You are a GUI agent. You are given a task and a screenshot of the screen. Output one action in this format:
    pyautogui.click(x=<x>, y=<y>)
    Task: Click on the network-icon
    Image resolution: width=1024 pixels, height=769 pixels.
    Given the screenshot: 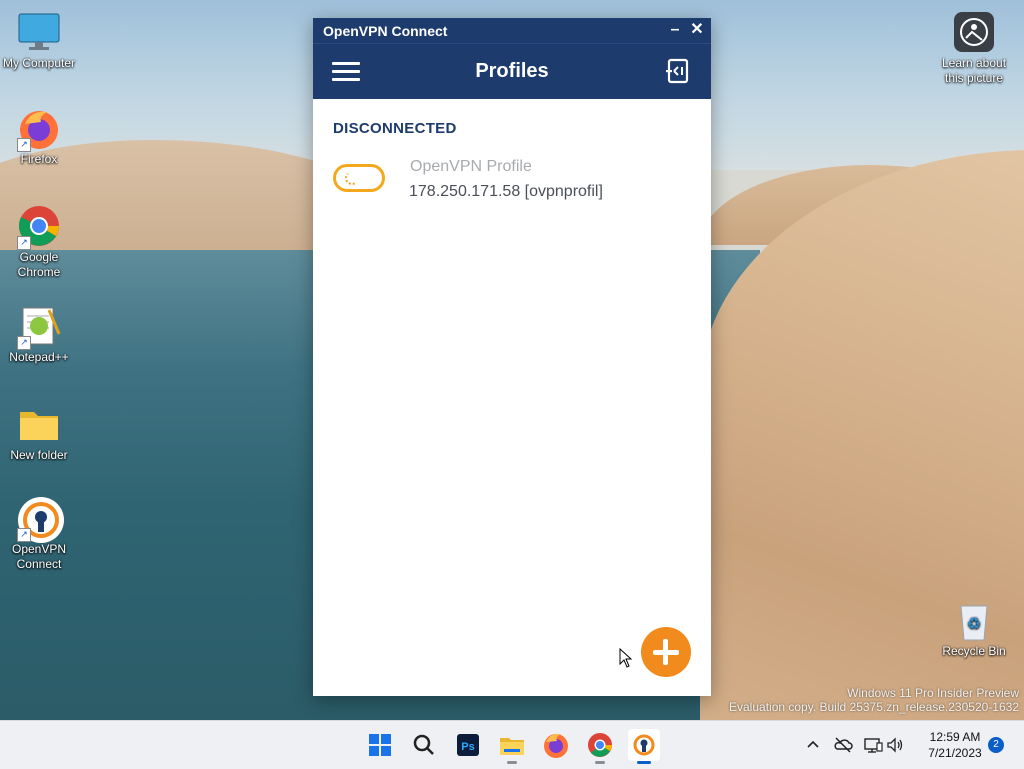 What is the action you would take?
    pyautogui.click(x=873, y=745)
    